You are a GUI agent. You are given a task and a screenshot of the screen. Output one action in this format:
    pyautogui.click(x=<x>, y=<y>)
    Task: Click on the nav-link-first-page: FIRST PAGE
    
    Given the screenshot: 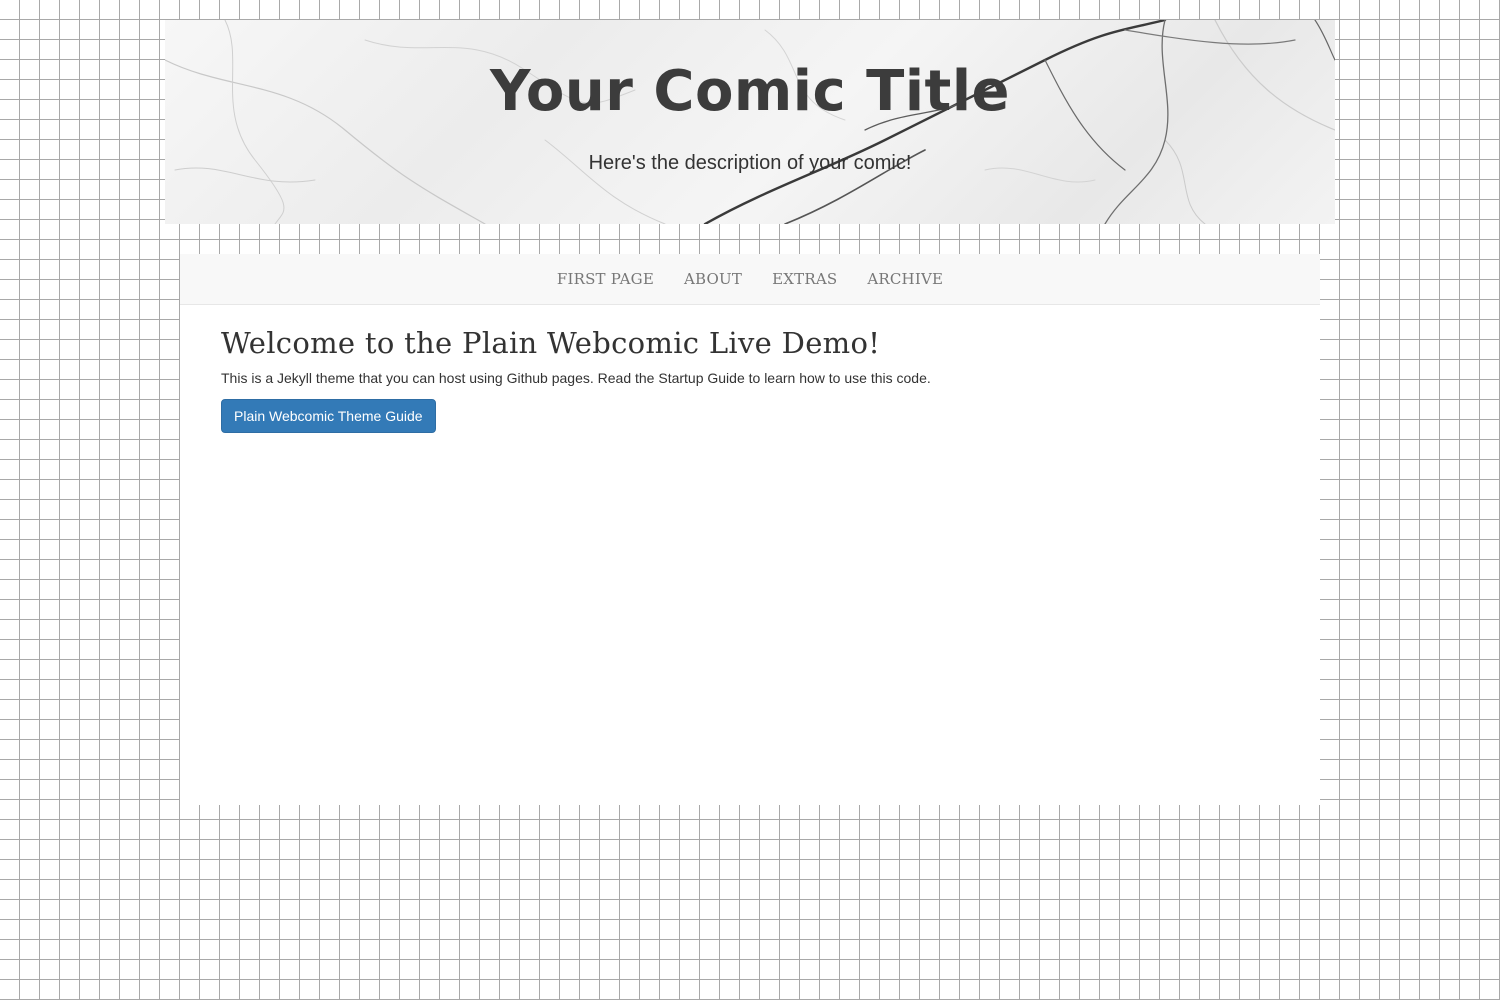 What is the action you would take?
    pyautogui.click(x=605, y=279)
    